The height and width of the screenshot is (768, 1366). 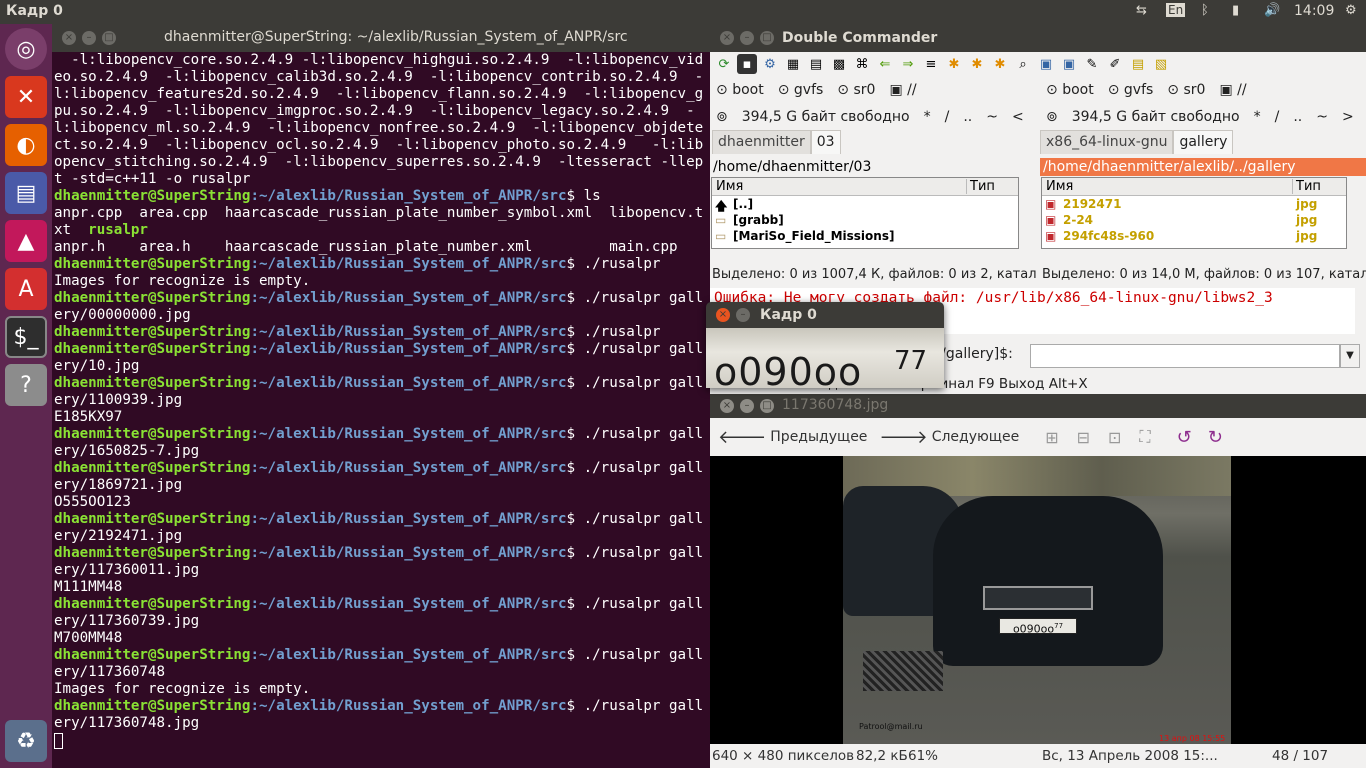 I want to click on tab-dhaenmitter: dhaenmitter, so click(x=761, y=142).